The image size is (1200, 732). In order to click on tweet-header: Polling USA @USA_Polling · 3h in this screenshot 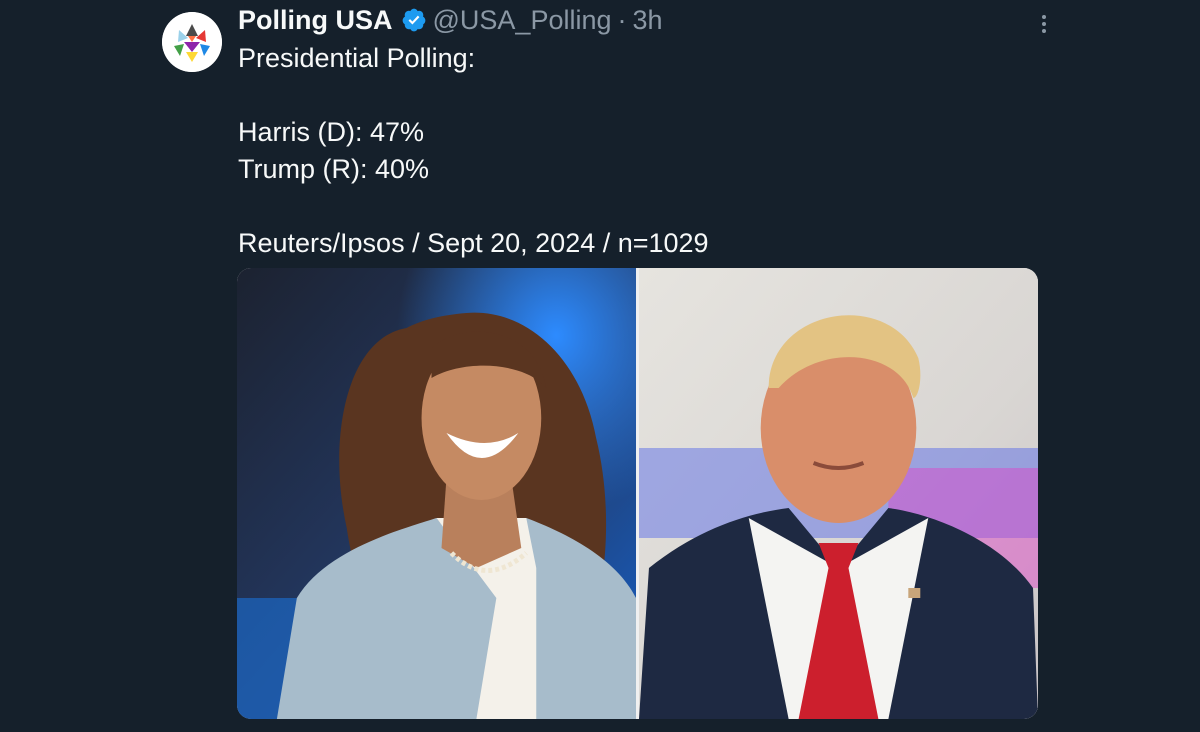, I will do `click(638, 20)`.